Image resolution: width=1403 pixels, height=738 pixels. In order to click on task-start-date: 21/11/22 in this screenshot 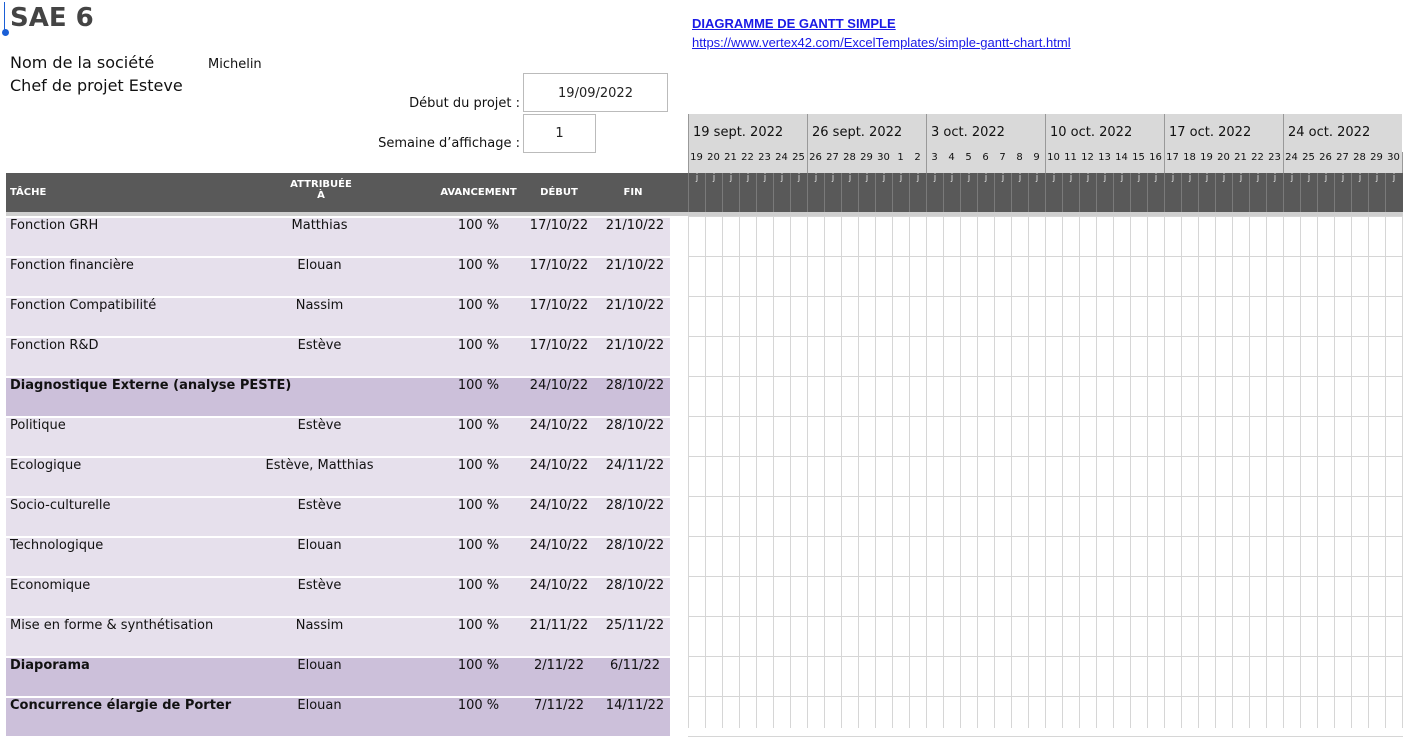, I will do `click(559, 637)`.